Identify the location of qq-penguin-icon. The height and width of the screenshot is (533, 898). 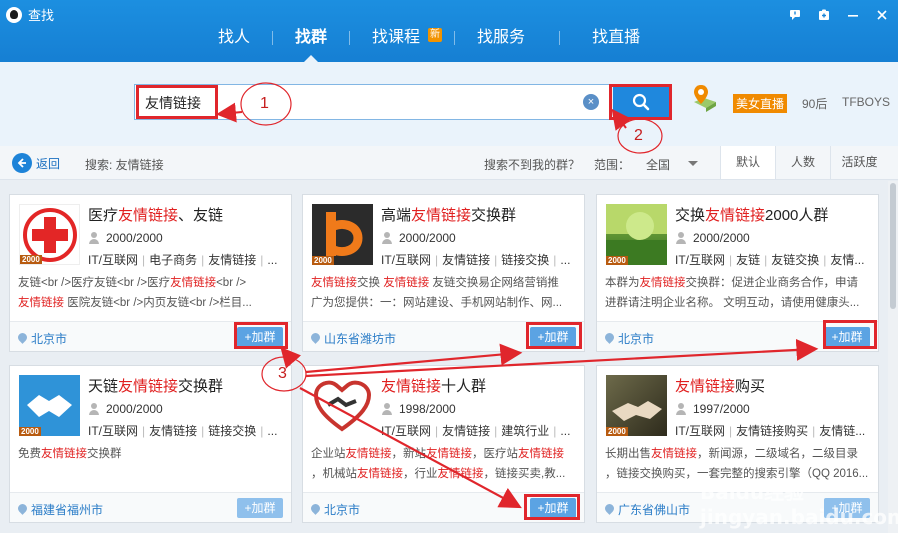
(14, 14).